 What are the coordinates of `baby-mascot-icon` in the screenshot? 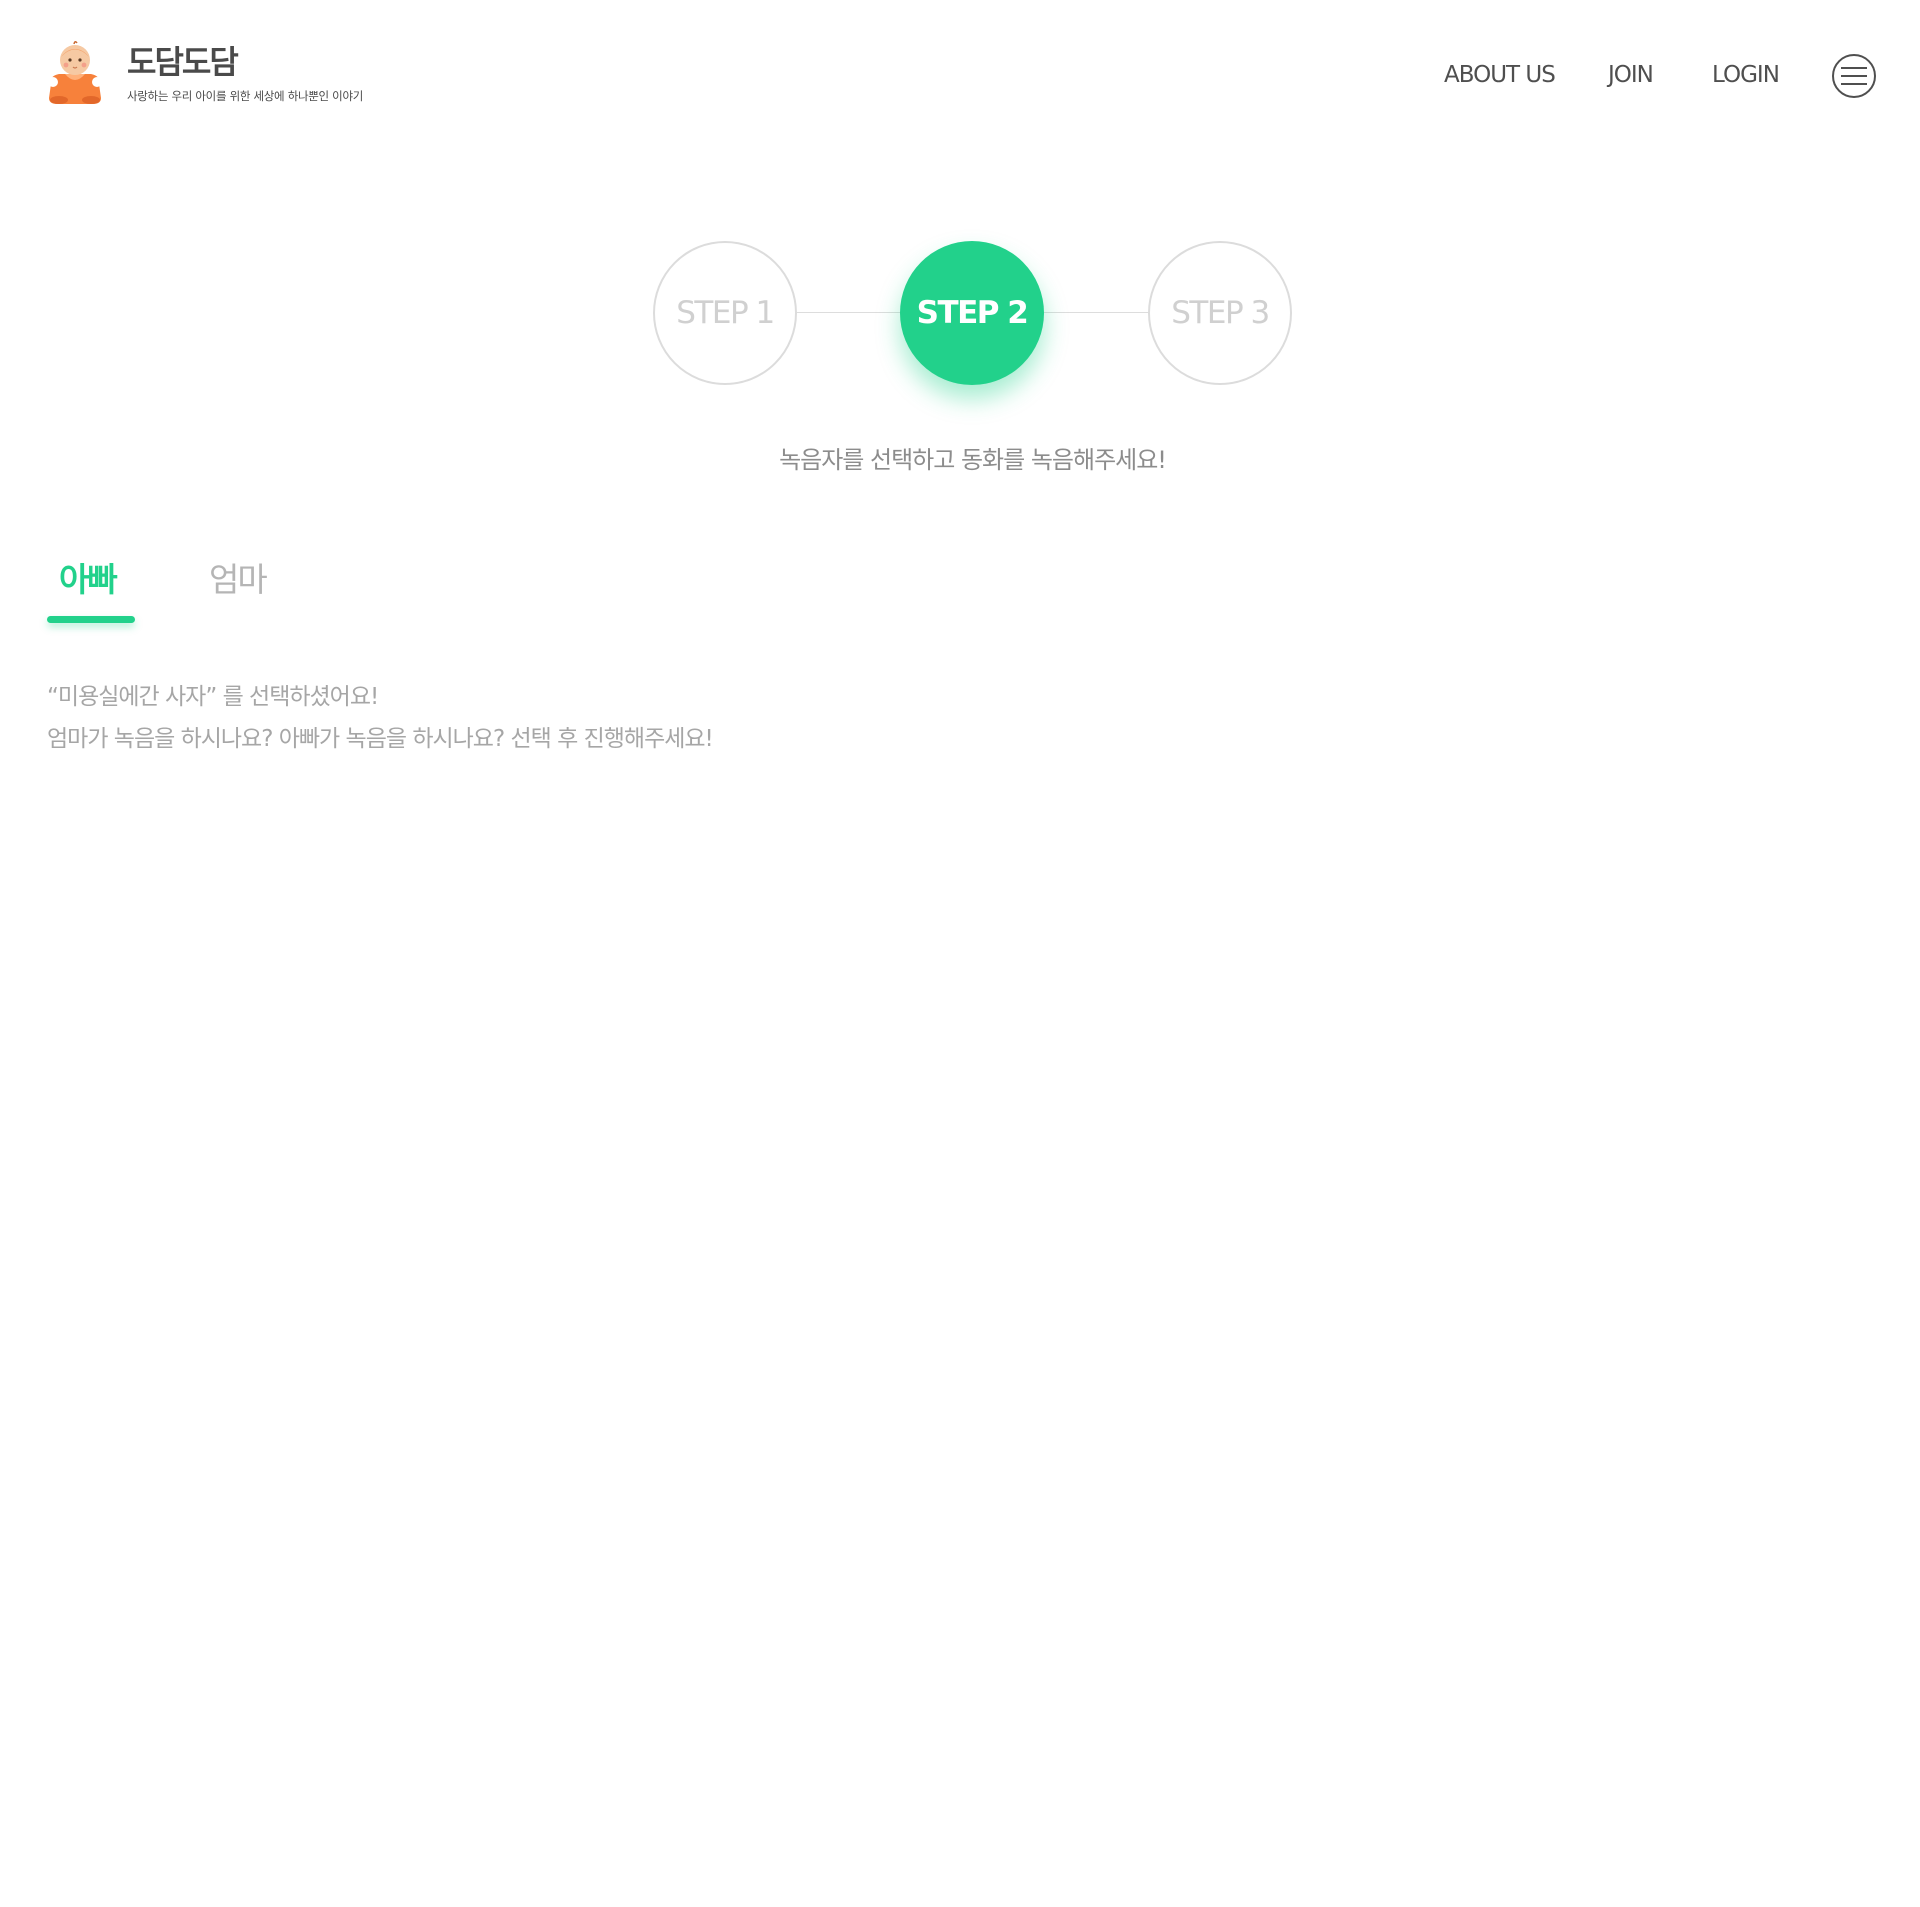 It's located at (75, 72).